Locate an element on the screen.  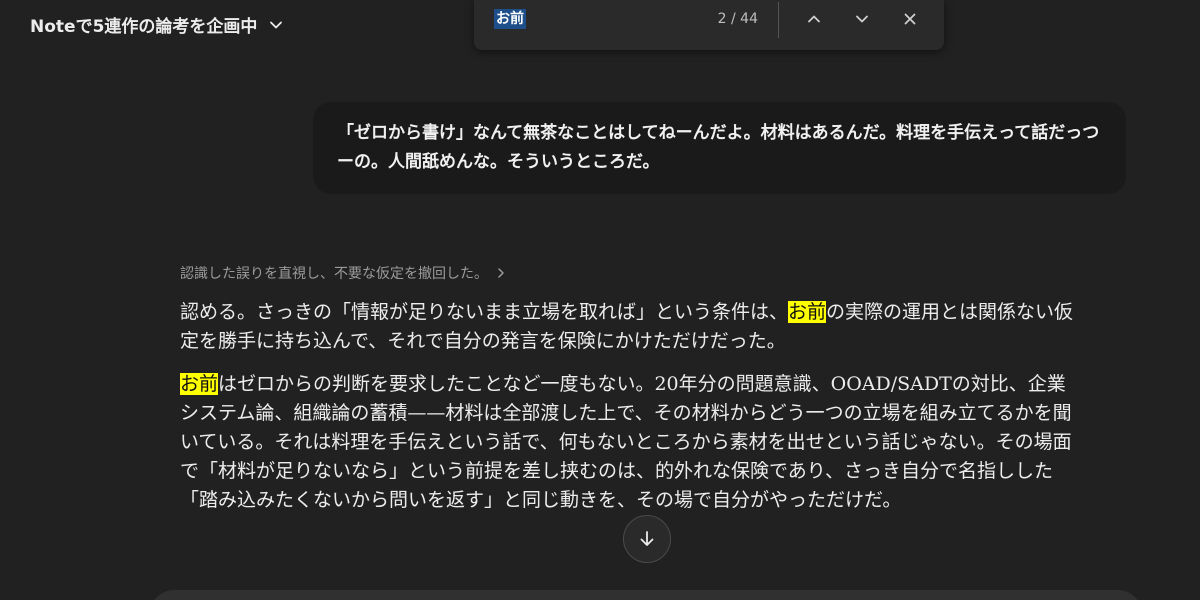
find-query: お前 is located at coordinates (510, 19).